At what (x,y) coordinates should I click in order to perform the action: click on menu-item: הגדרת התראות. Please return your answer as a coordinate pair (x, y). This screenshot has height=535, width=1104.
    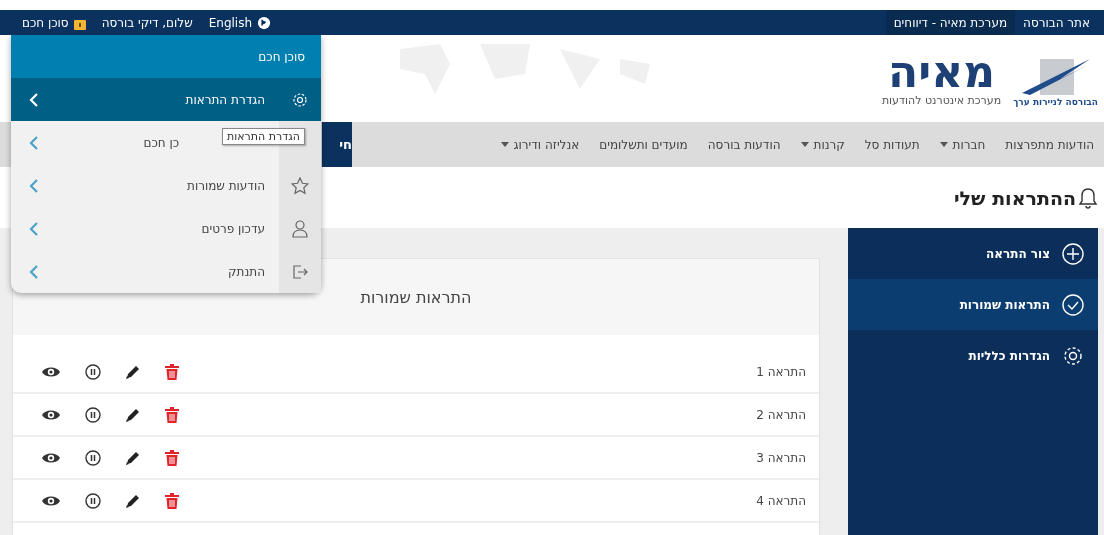
    Looking at the image, I should click on (166, 99).